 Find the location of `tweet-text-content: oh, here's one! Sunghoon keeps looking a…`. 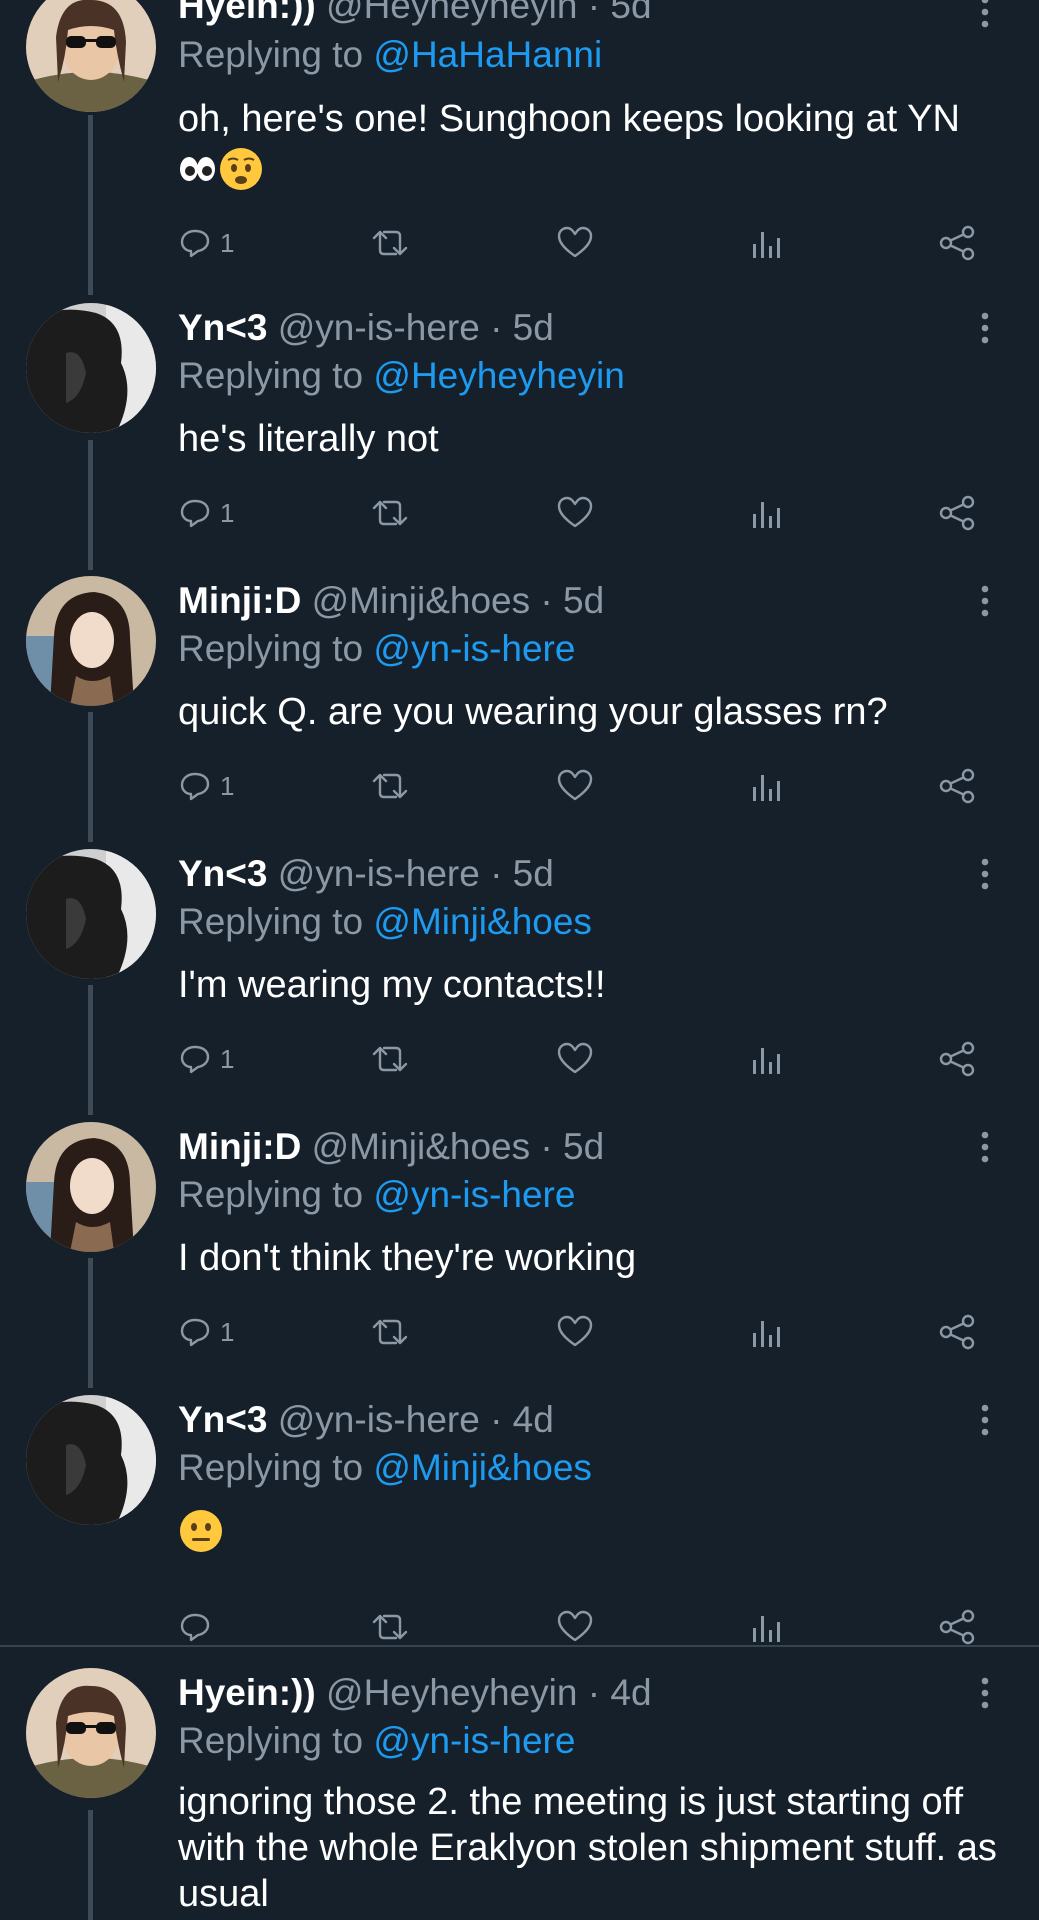

tweet-text-content: oh, here's one! Sunghoon keeps looking a… is located at coordinates (569, 119).